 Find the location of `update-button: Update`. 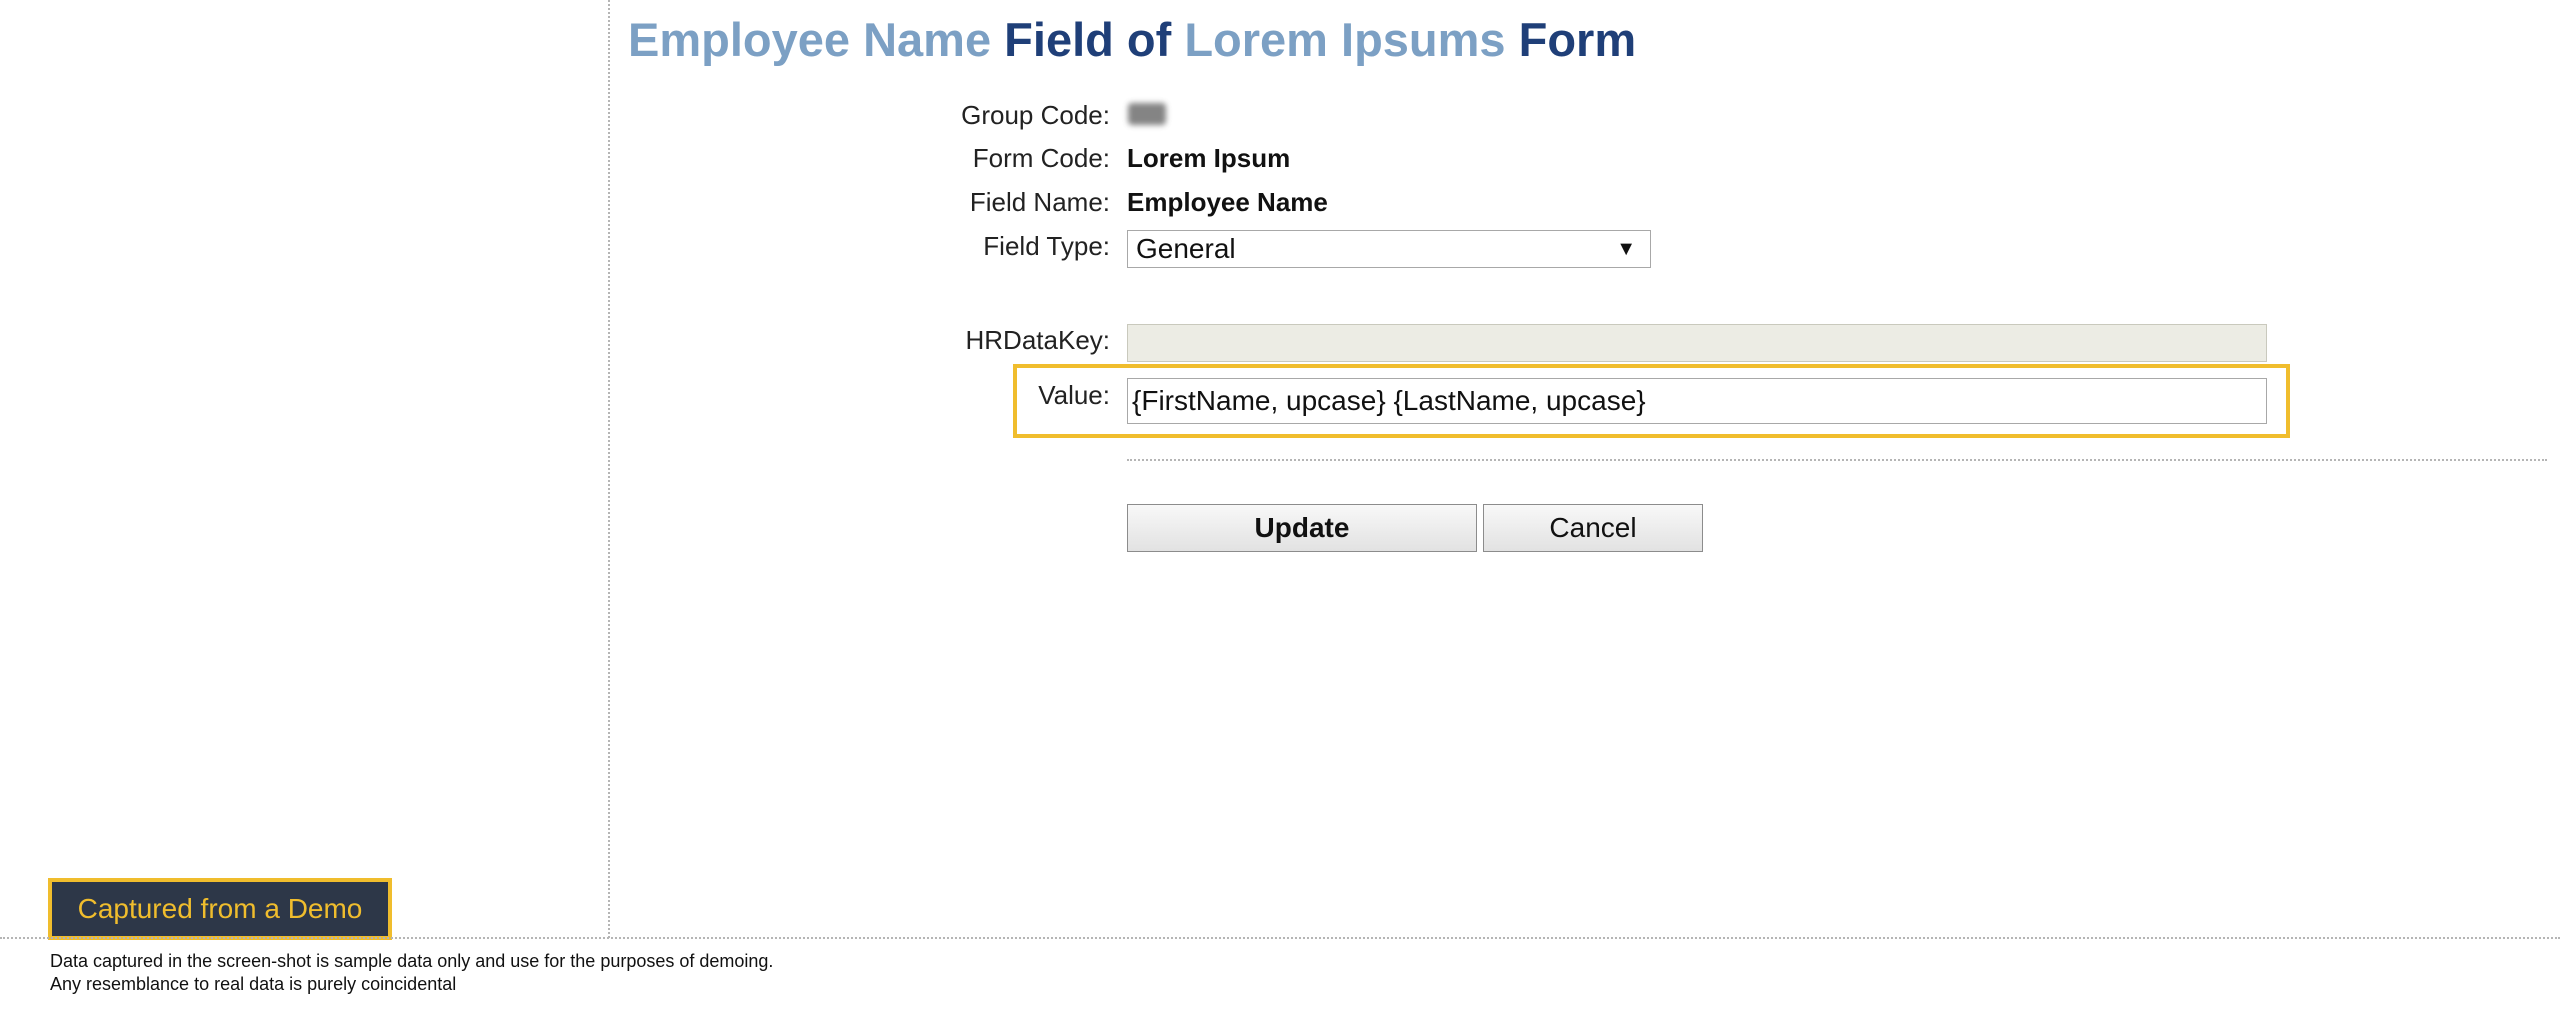

update-button: Update is located at coordinates (1302, 528).